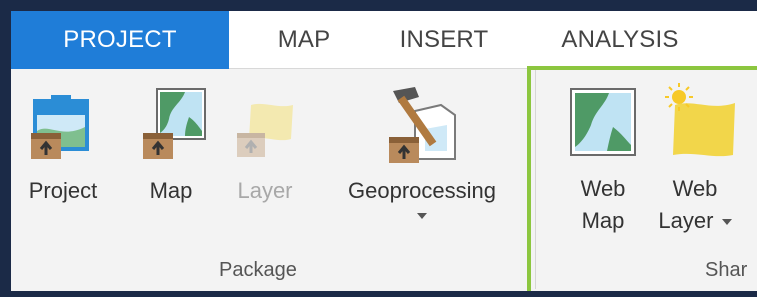  Describe the element at coordinates (120, 40) in the screenshot. I see `tab-project: PROJECT` at that location.